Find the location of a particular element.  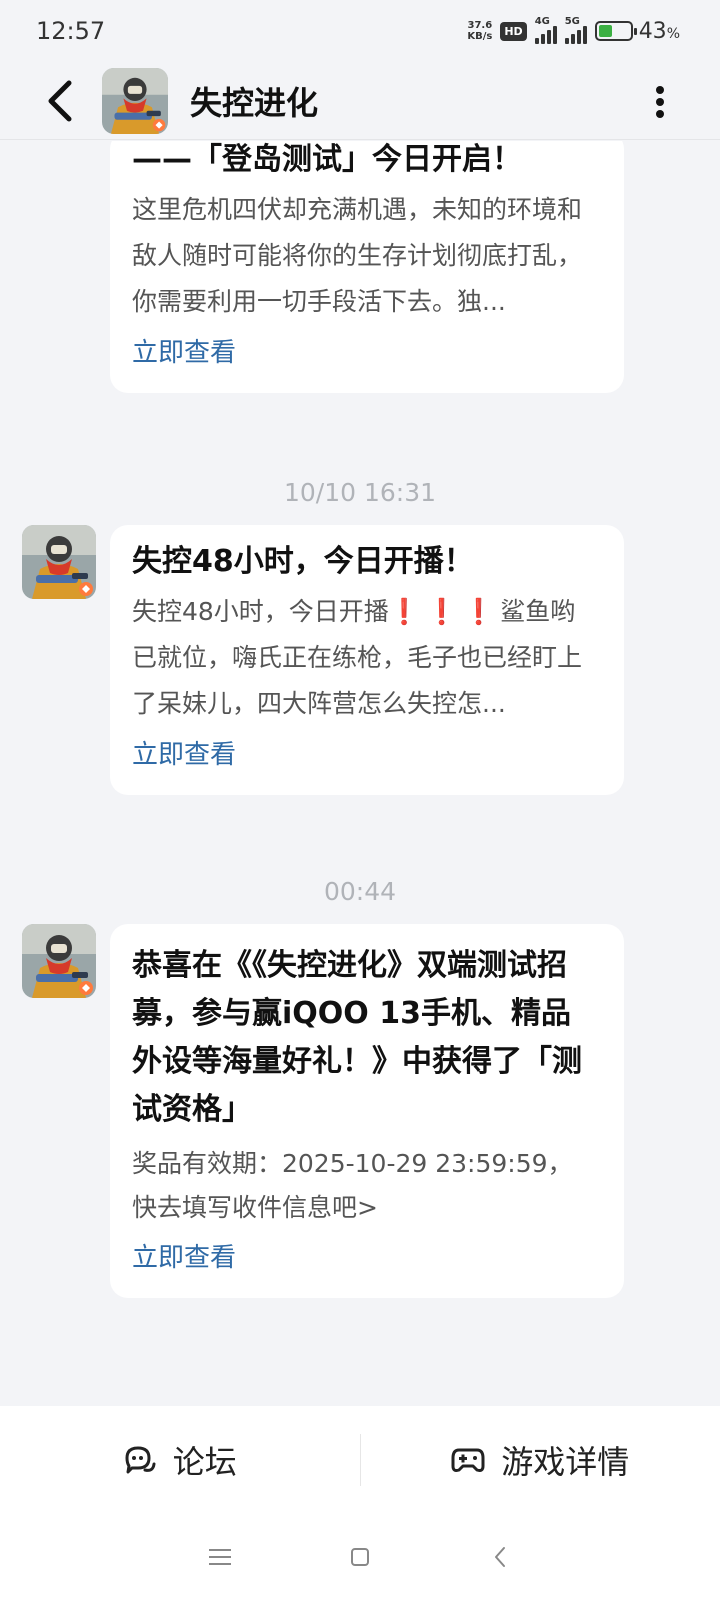

exclamation-emphasis: ❗❗❗ is located at coordinates (444, 611).